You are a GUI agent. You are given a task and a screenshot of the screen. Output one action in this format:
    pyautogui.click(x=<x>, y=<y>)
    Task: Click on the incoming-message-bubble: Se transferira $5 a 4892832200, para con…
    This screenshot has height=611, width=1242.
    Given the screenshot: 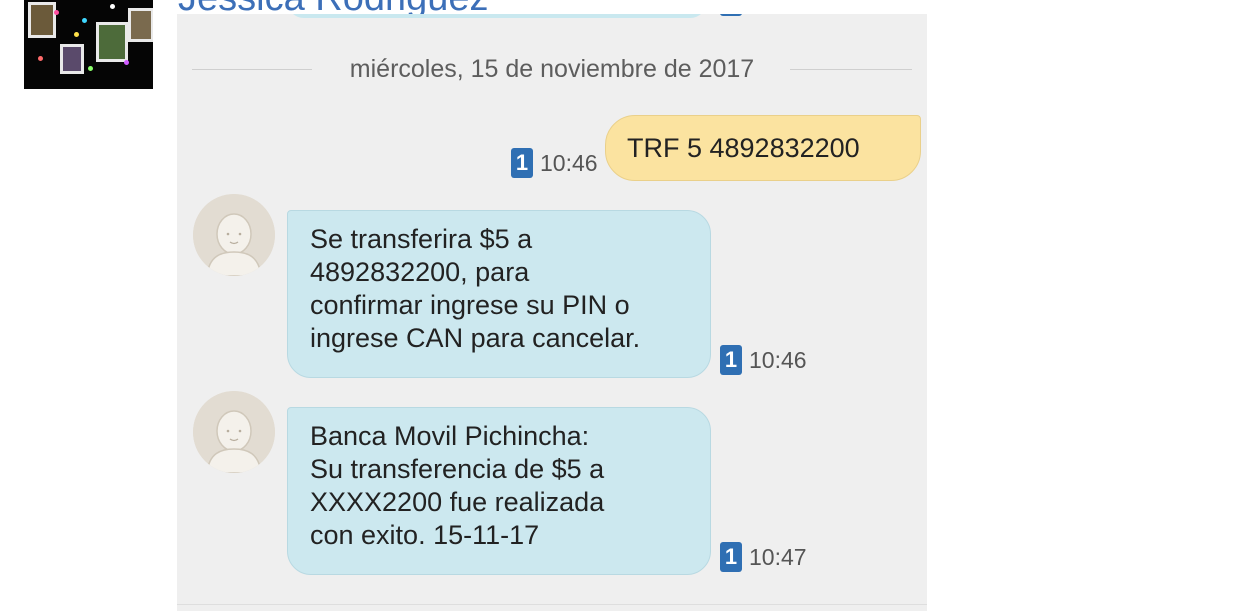 What is the action you would take?
    pyautogui.click(x=499, y=294)
    